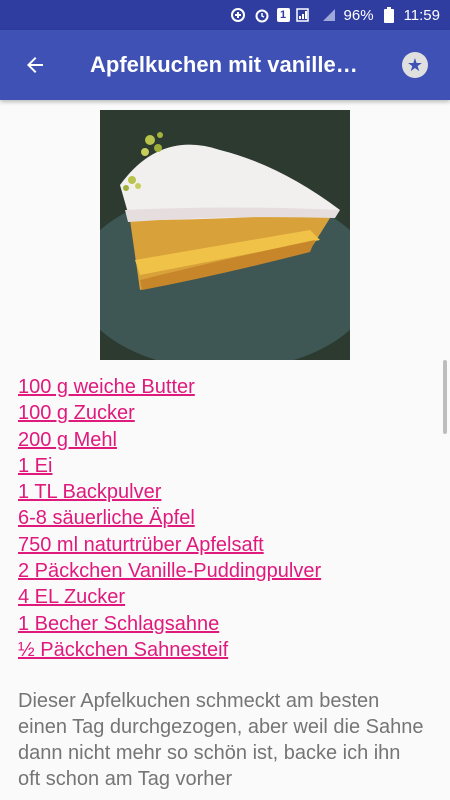  What do you see at coordinates (358, 15) in the screenshot?
I see `battery-percent: 96%` at bounding box center [358, 15].